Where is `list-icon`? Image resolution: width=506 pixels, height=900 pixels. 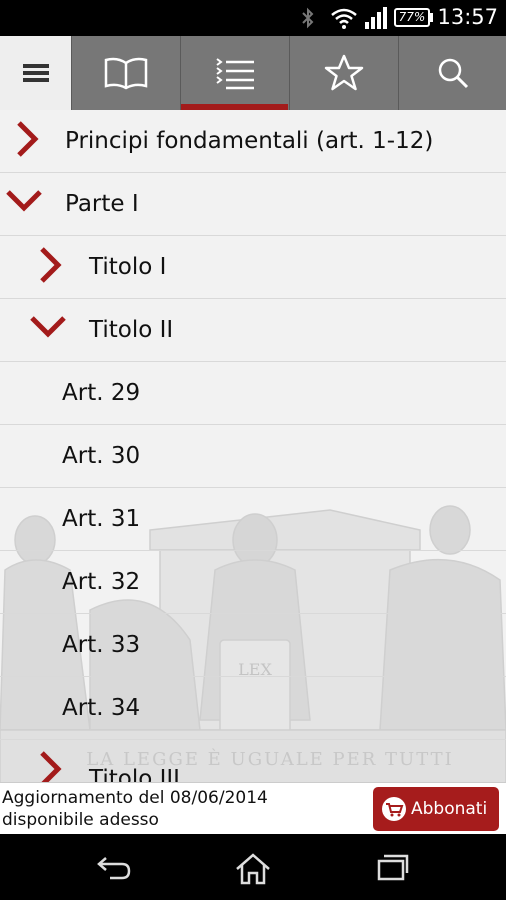 list-icon is located at coordinates (234, 74).